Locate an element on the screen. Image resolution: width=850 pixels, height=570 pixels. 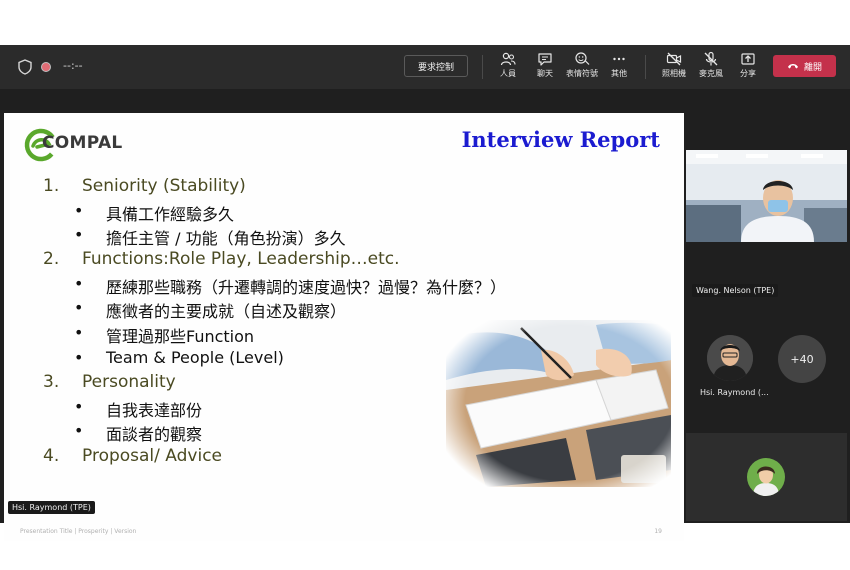
list-heading: Functions:Role Play, Leadership…etc. is located at coordinates (241, 259).